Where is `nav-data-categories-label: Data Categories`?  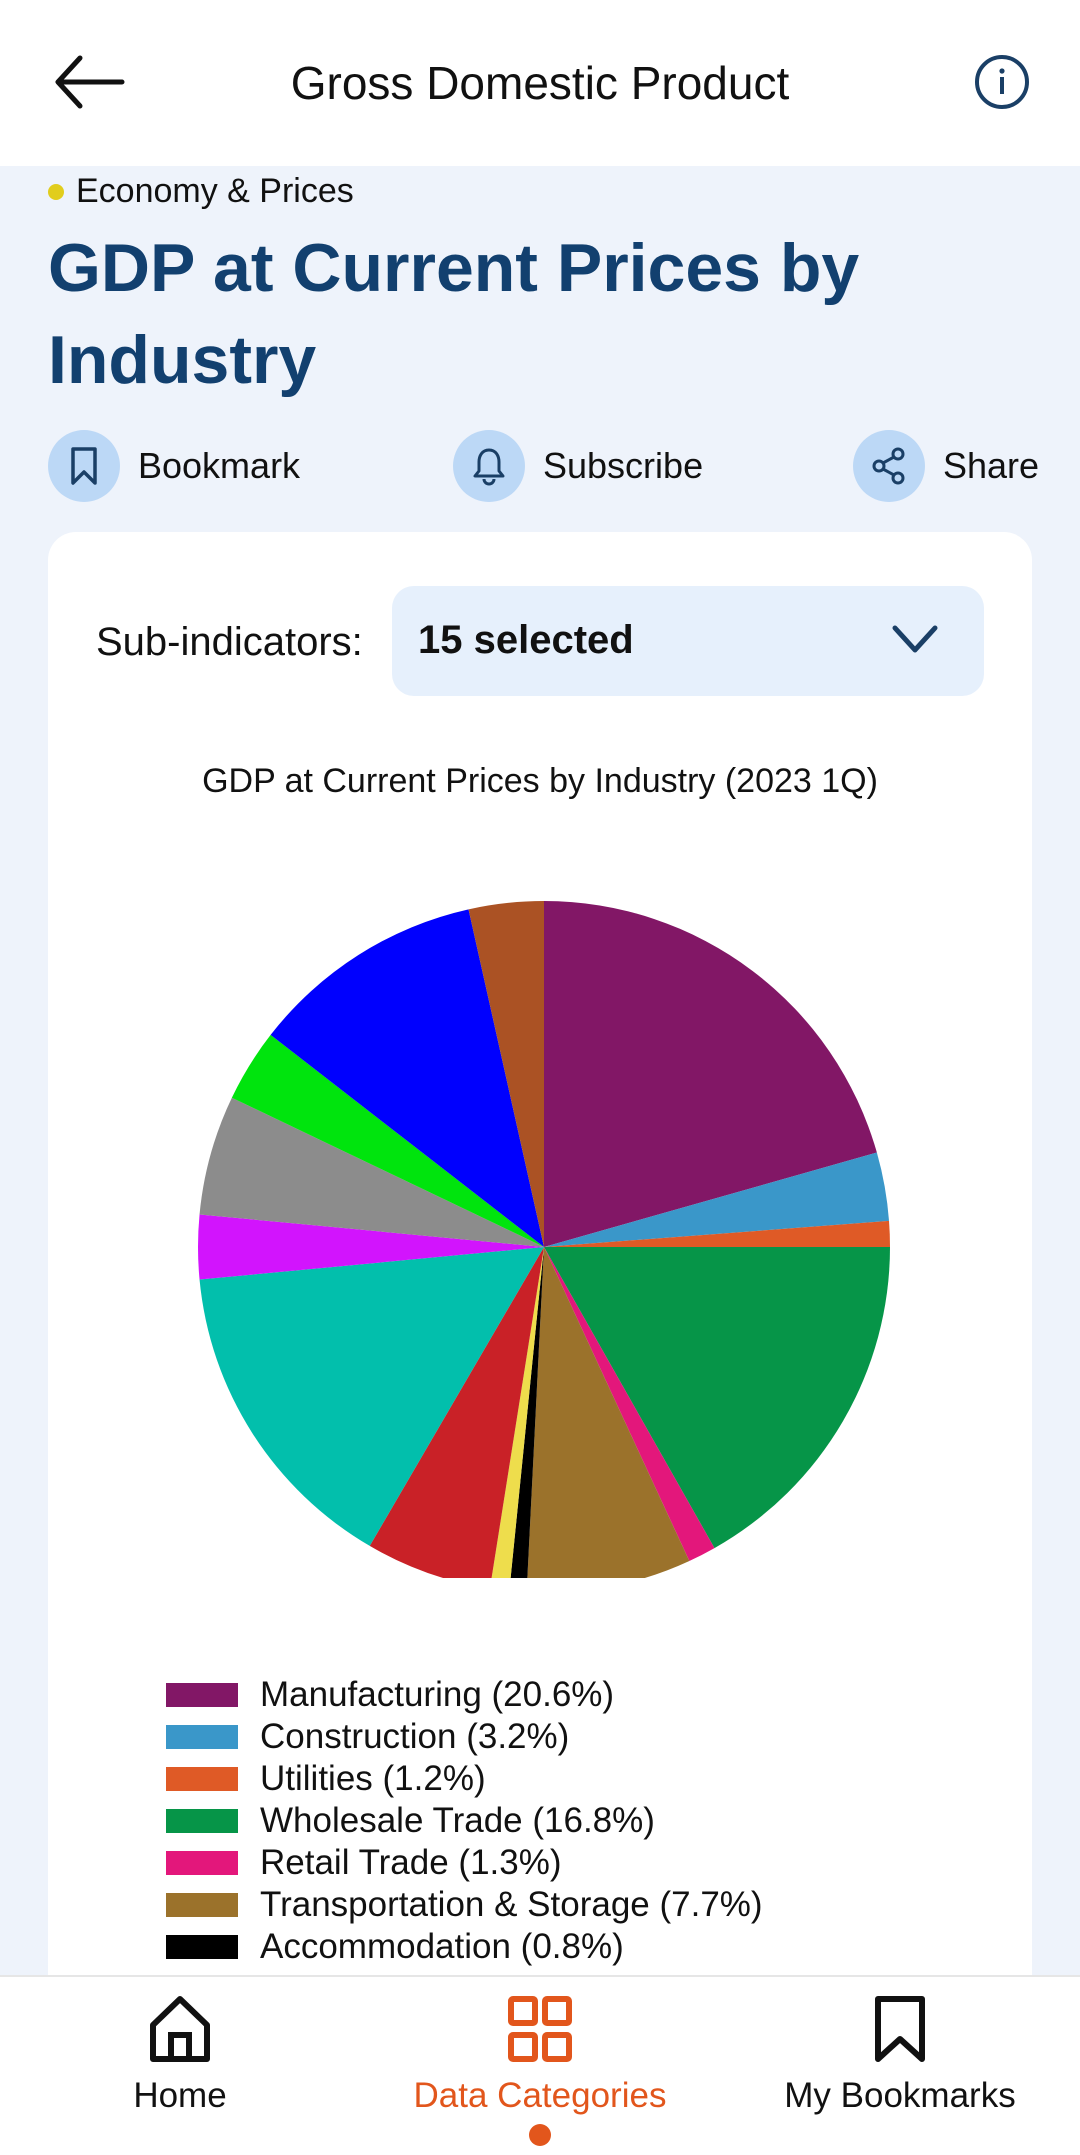
nav-data-categories-label: Data Categories is located at coordinates (540, 2095).